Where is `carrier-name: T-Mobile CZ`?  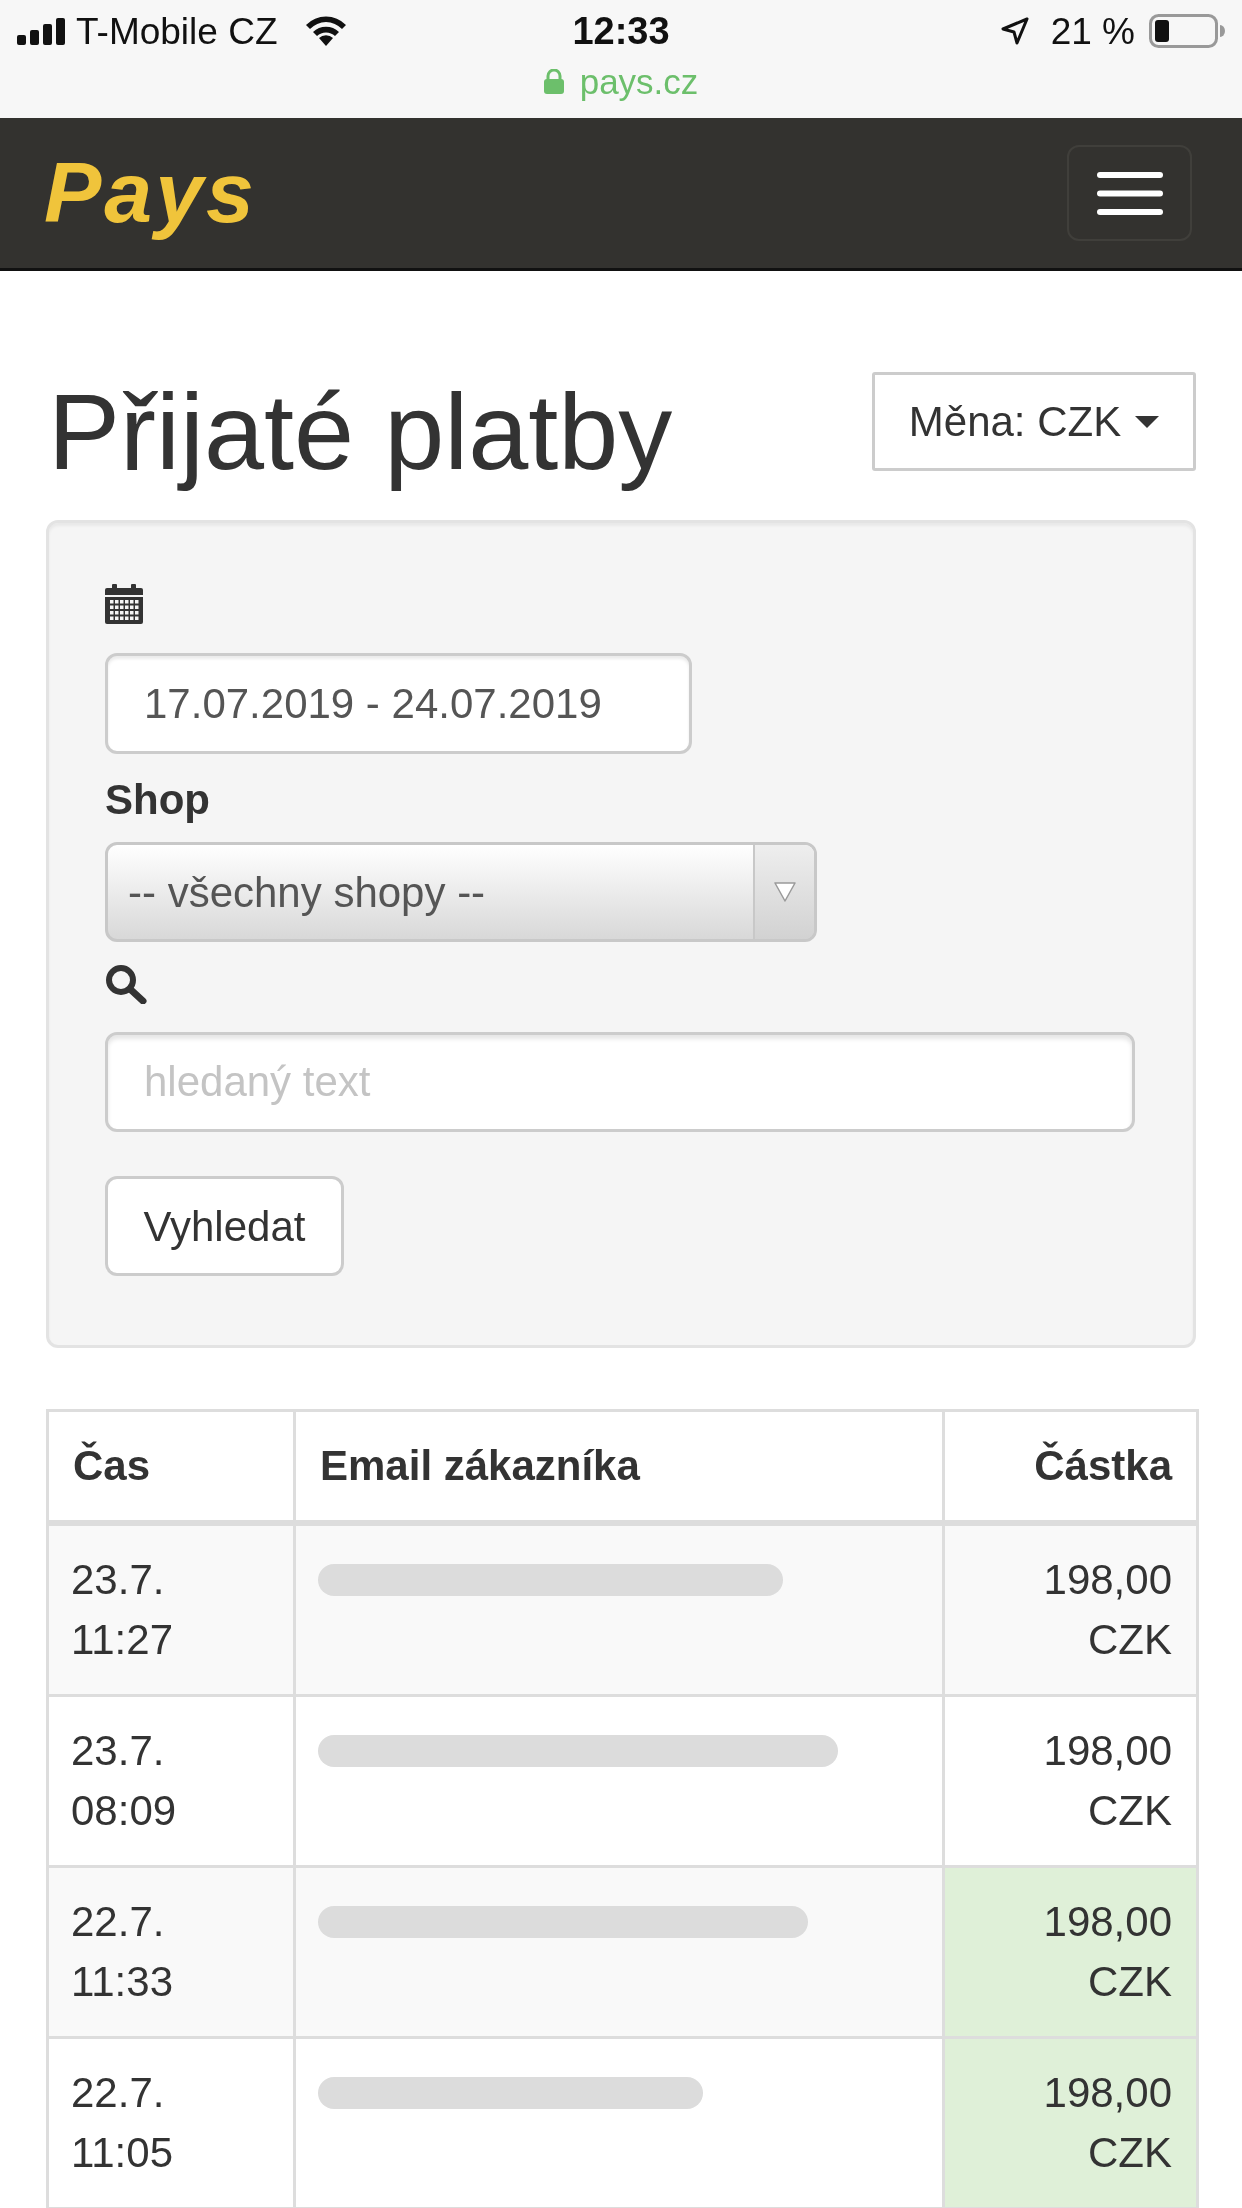 carrier-name: T-Mobile CZ is located at coordinates (177, 31).